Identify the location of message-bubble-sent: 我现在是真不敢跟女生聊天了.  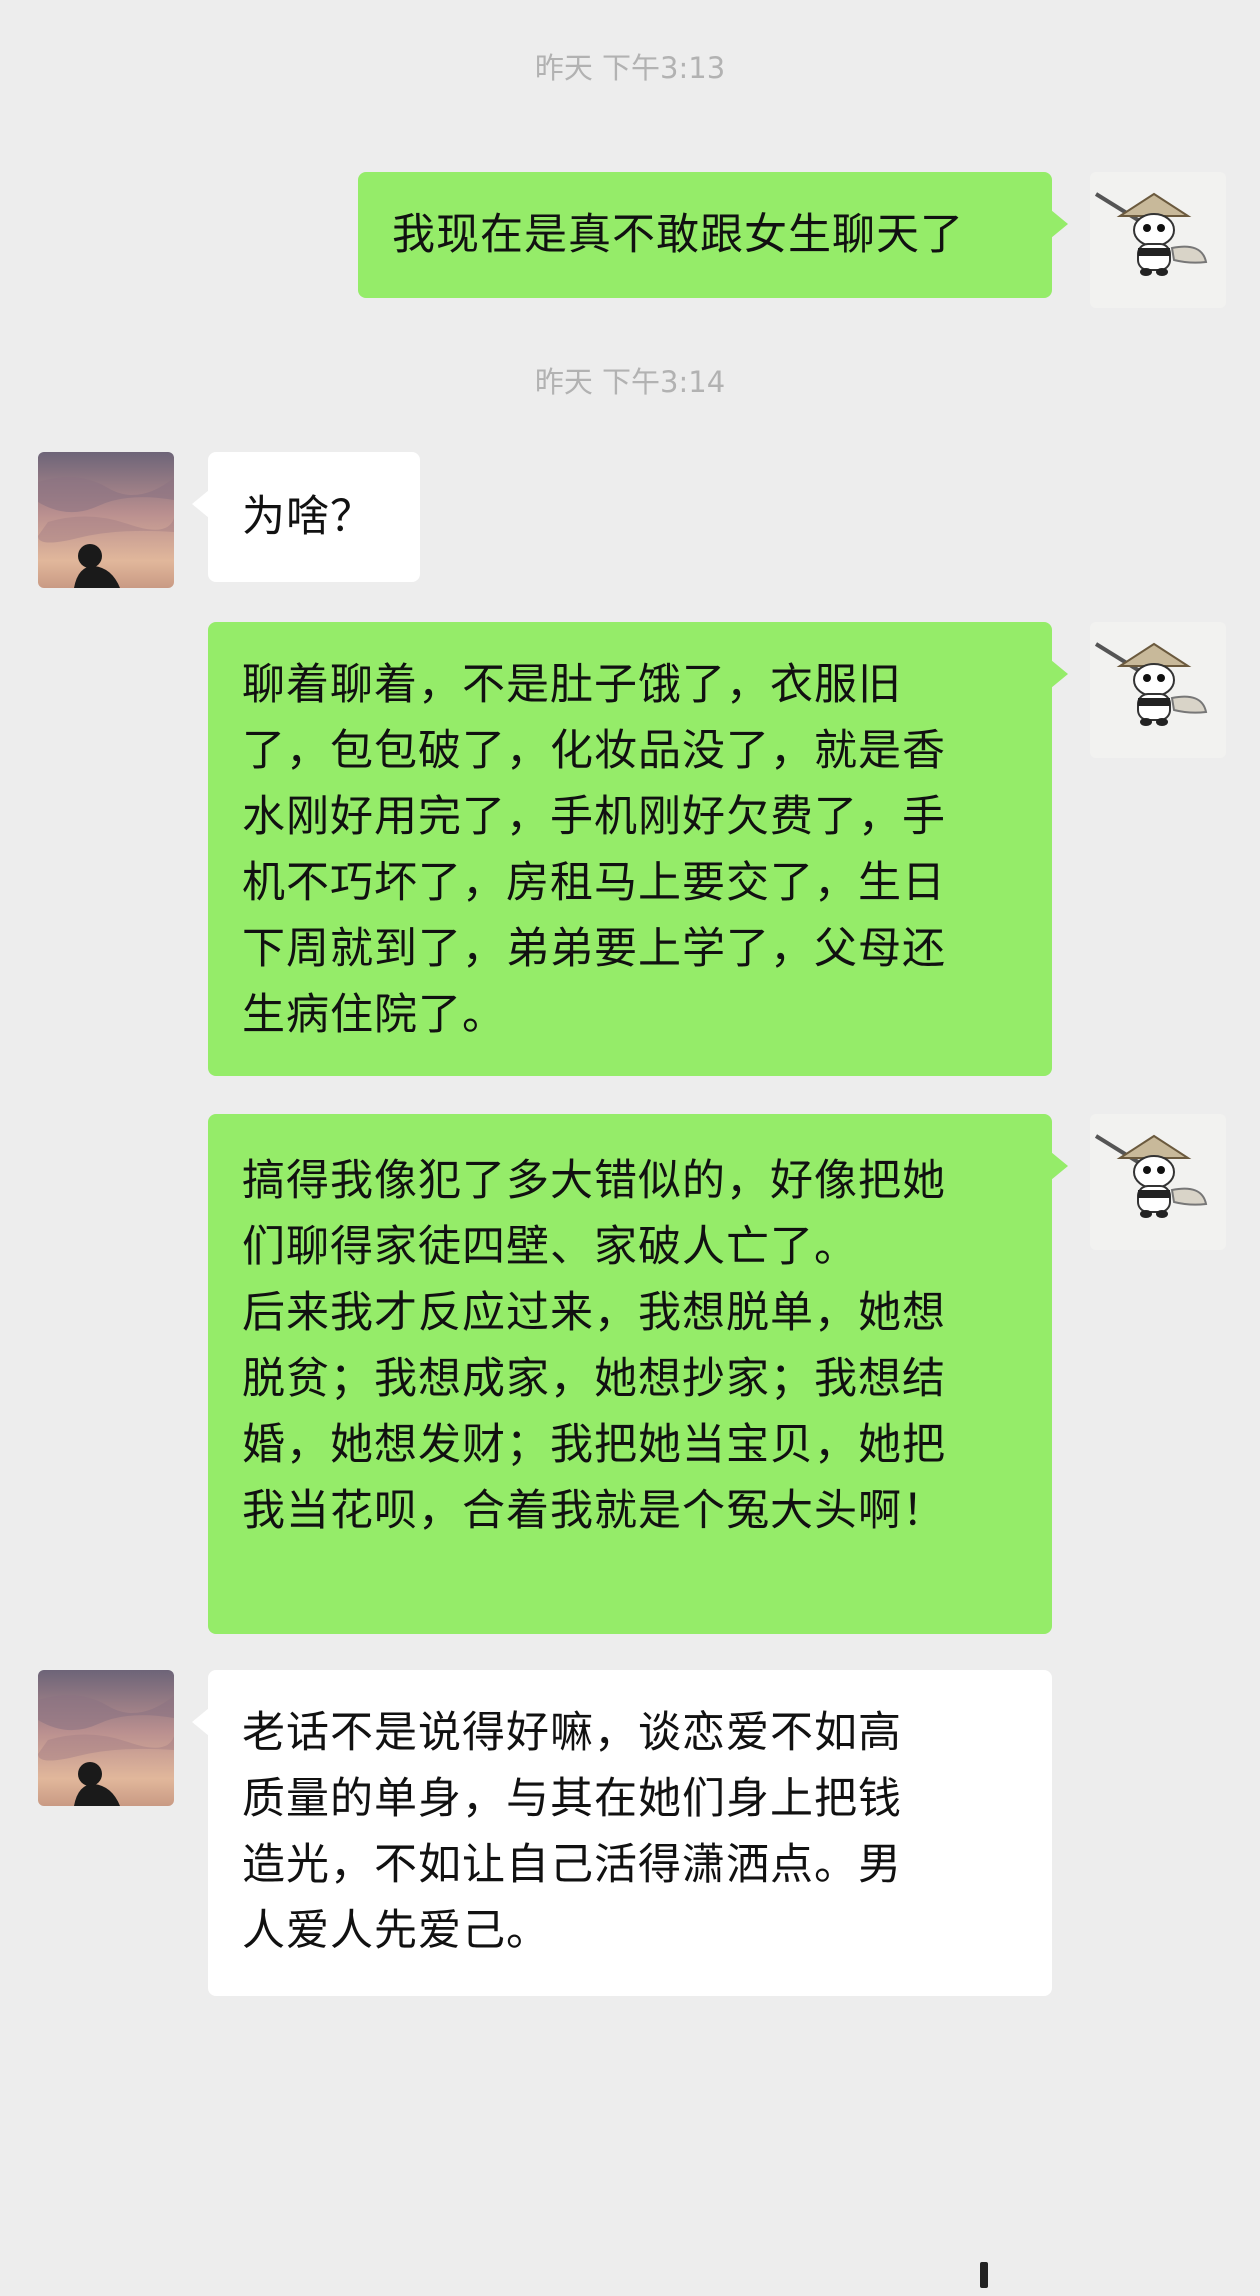
(713, 235).